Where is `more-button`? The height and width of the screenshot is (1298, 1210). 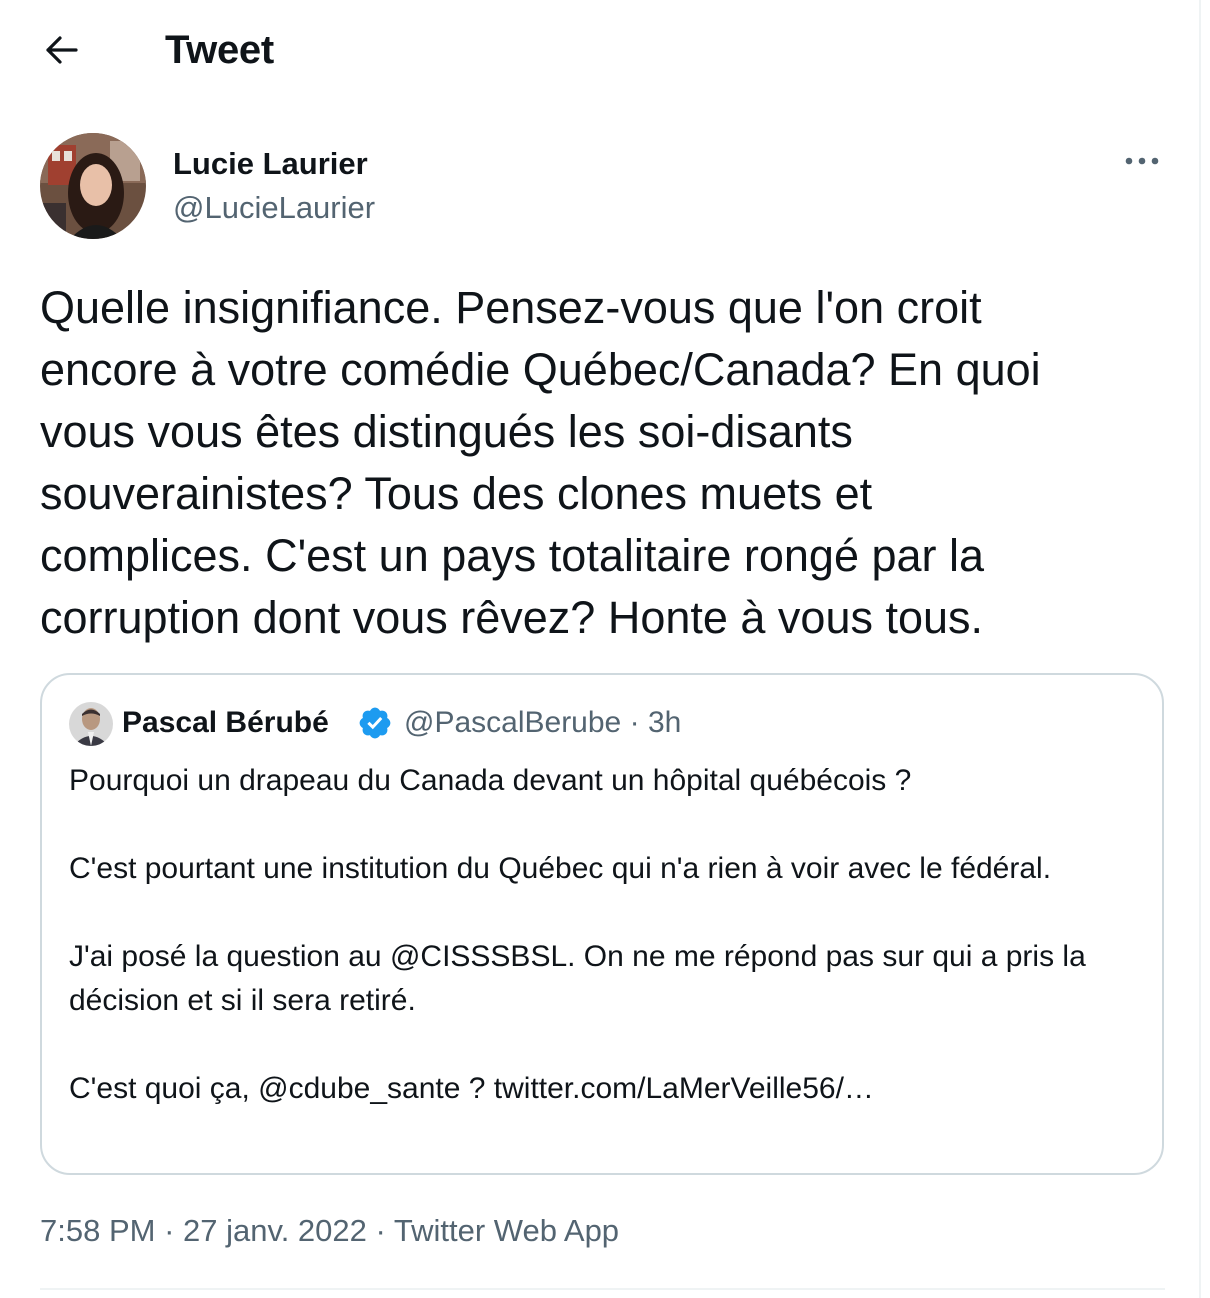 more-button is located at coordinates (1142, 162).